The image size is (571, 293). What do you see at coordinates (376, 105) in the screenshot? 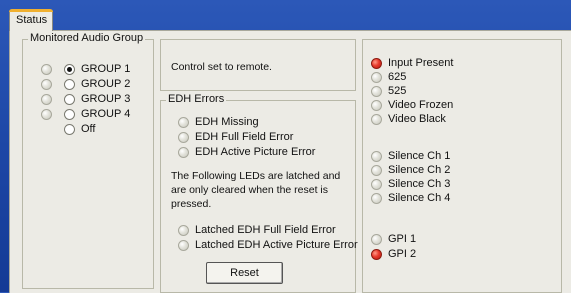
I see `video-frozen-led` at bounding box center [376, 105].